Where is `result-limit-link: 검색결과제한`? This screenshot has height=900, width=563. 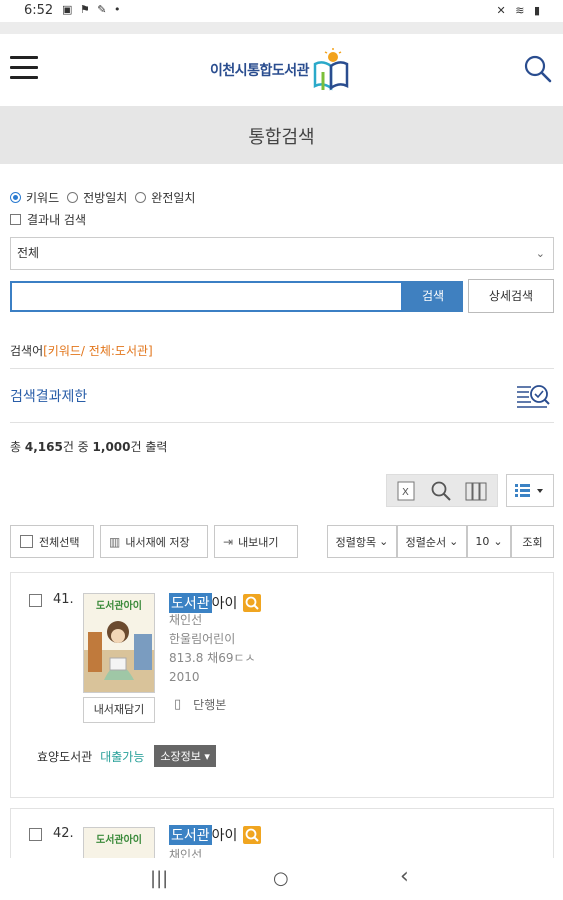 result-limit-link: 검색결과제한 is located at coordinates (48, 396).